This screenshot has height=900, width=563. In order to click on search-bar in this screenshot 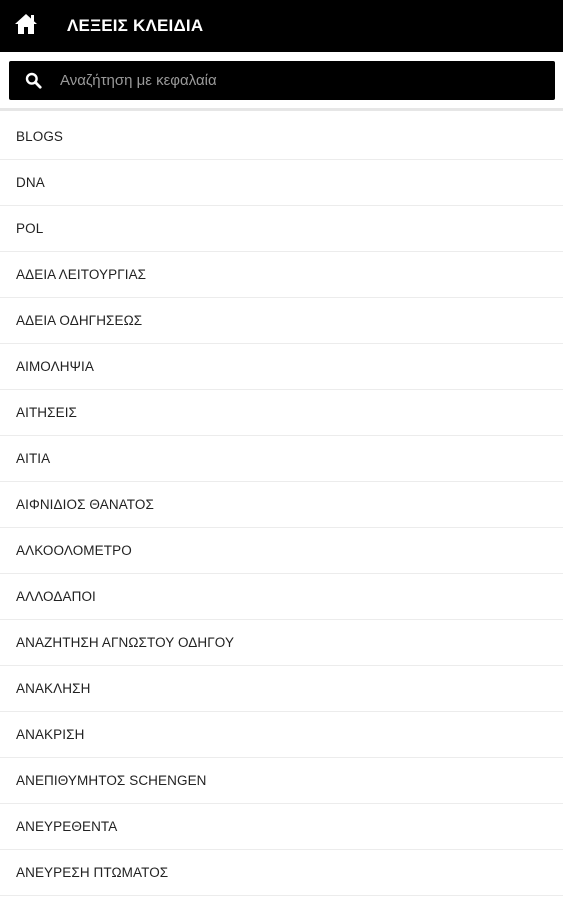, I will do `click(282, 80)`.